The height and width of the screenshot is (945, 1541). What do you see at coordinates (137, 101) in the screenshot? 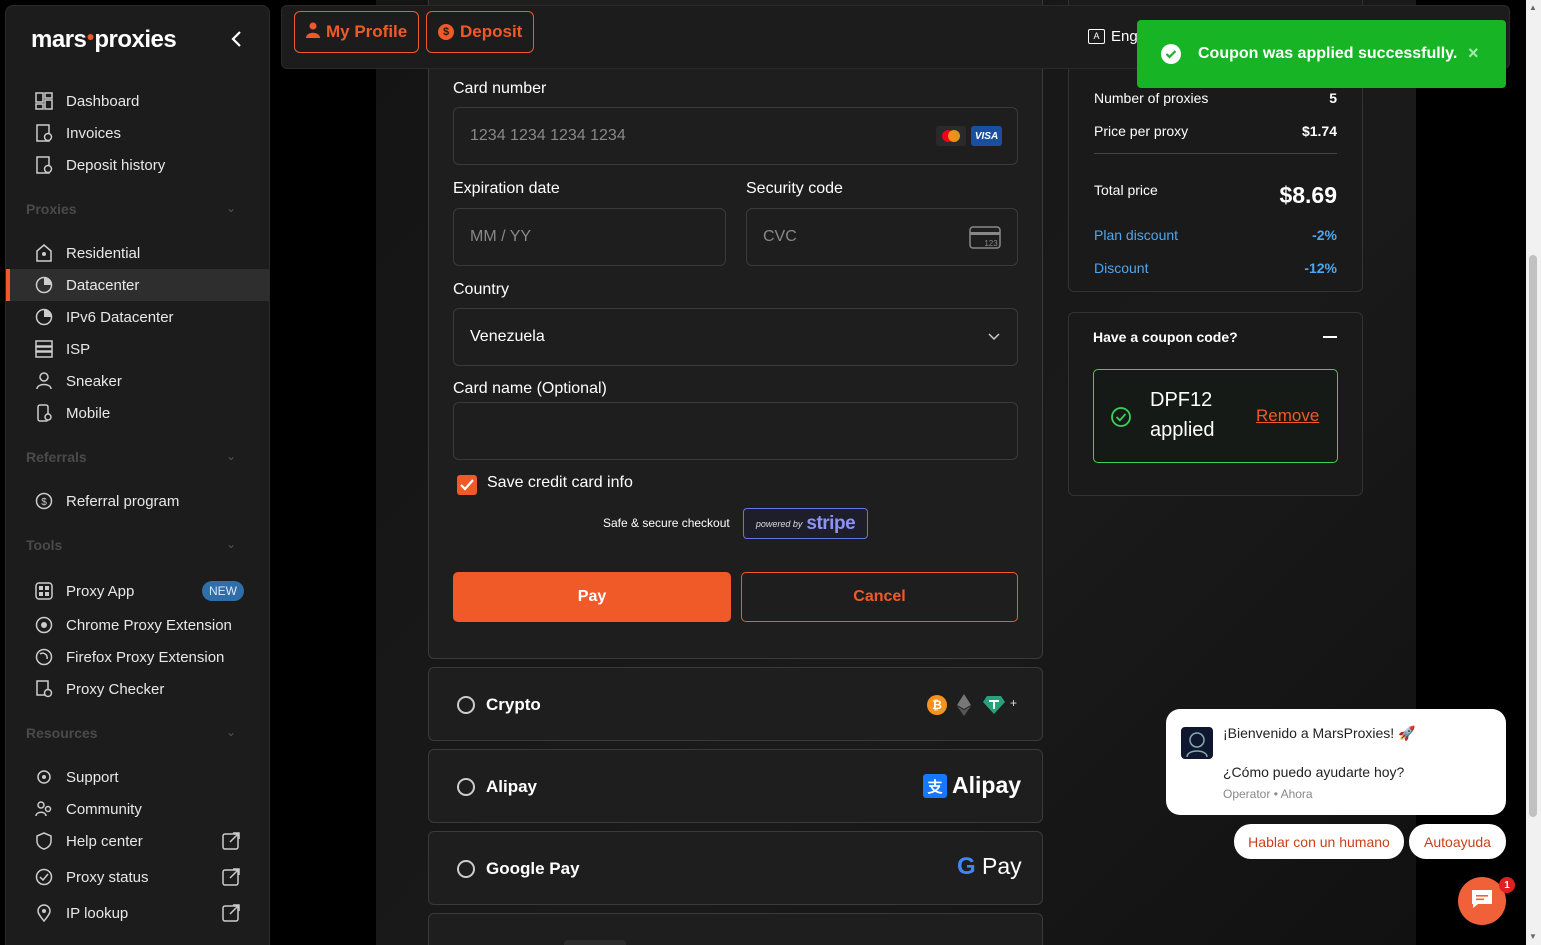
I see `sidebar-item-dashboard: Dashboard` at bounding box center [137, 101].